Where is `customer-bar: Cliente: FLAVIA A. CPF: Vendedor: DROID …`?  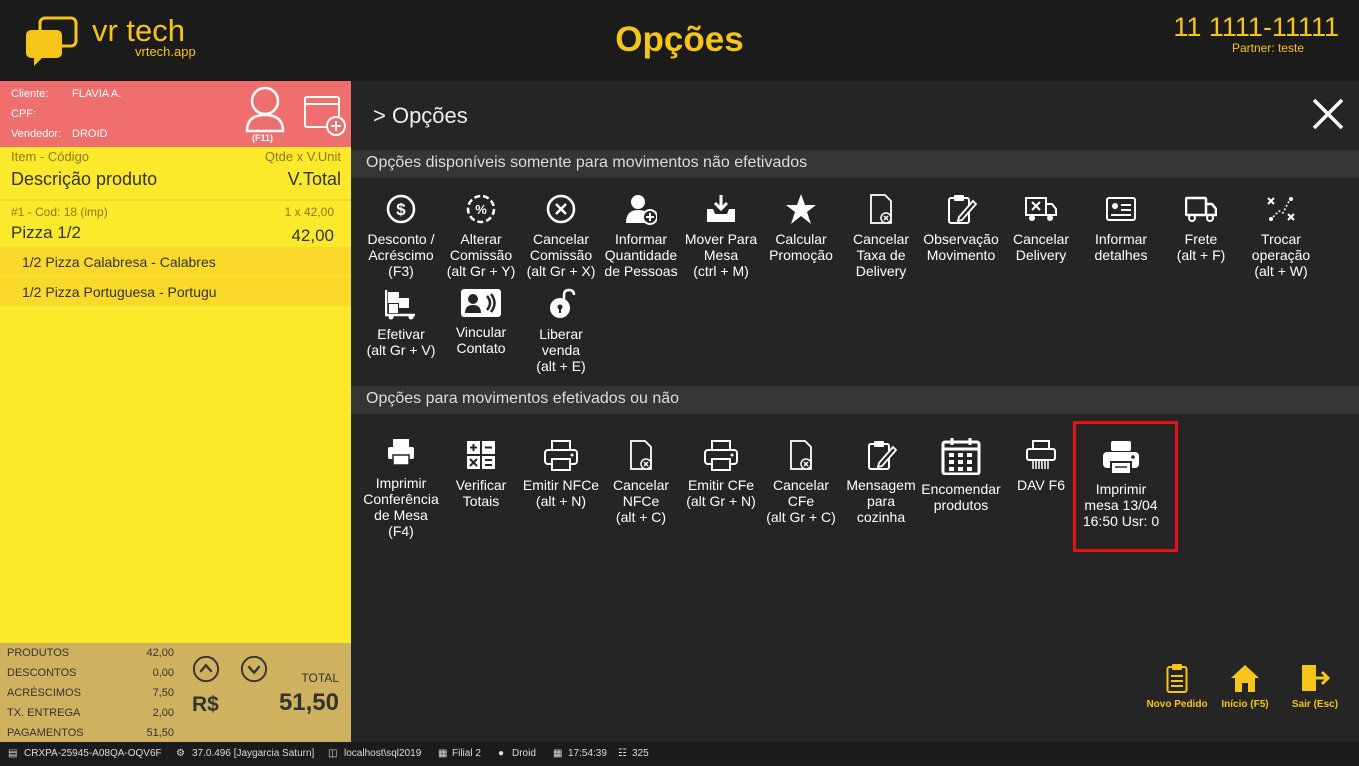
customer-bar: Cliente: FLAVIA A. CPF: Vendedor: DROID … is located at coordinates (175, 114).